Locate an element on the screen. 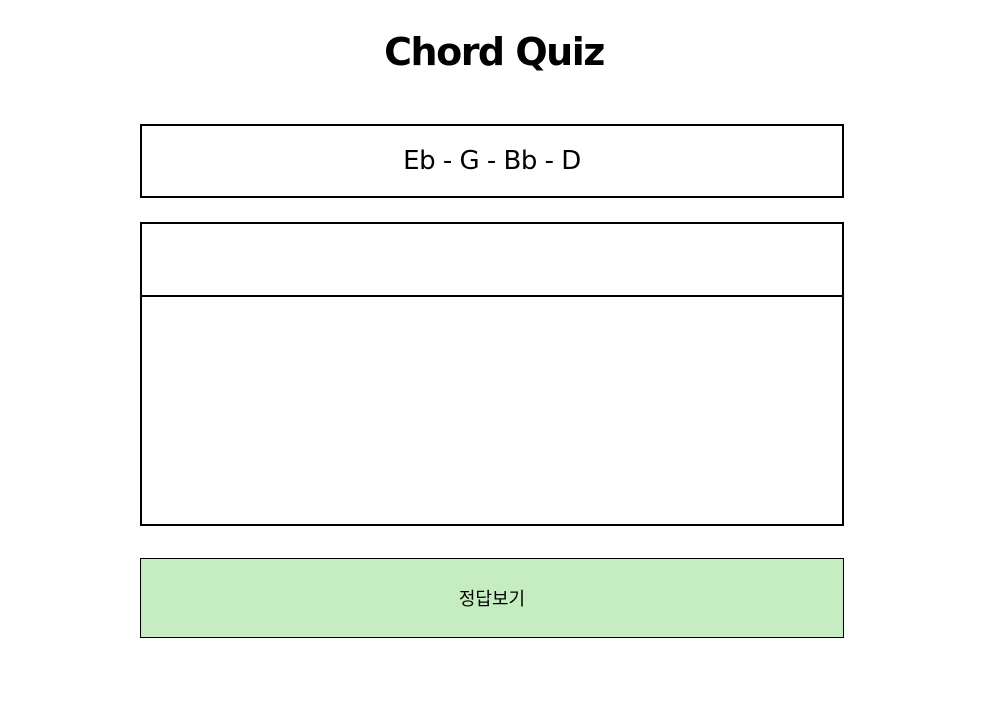 The image size is (988, 714). chord-question-box: Eb - G - Bb - D is located at coordinates (492, 161).